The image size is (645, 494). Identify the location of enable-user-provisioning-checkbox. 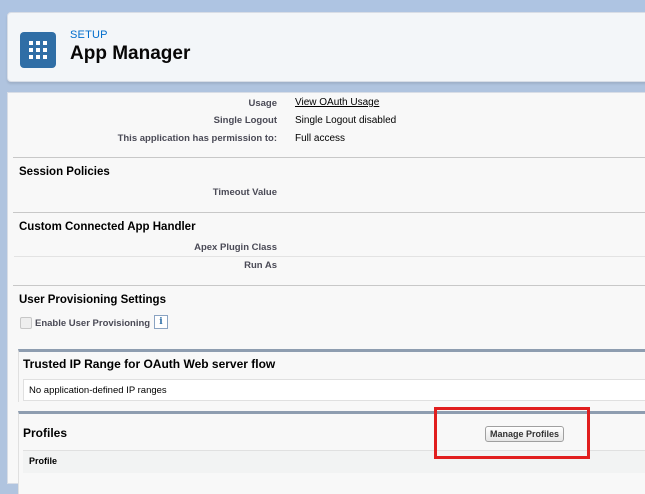
(26, 323).